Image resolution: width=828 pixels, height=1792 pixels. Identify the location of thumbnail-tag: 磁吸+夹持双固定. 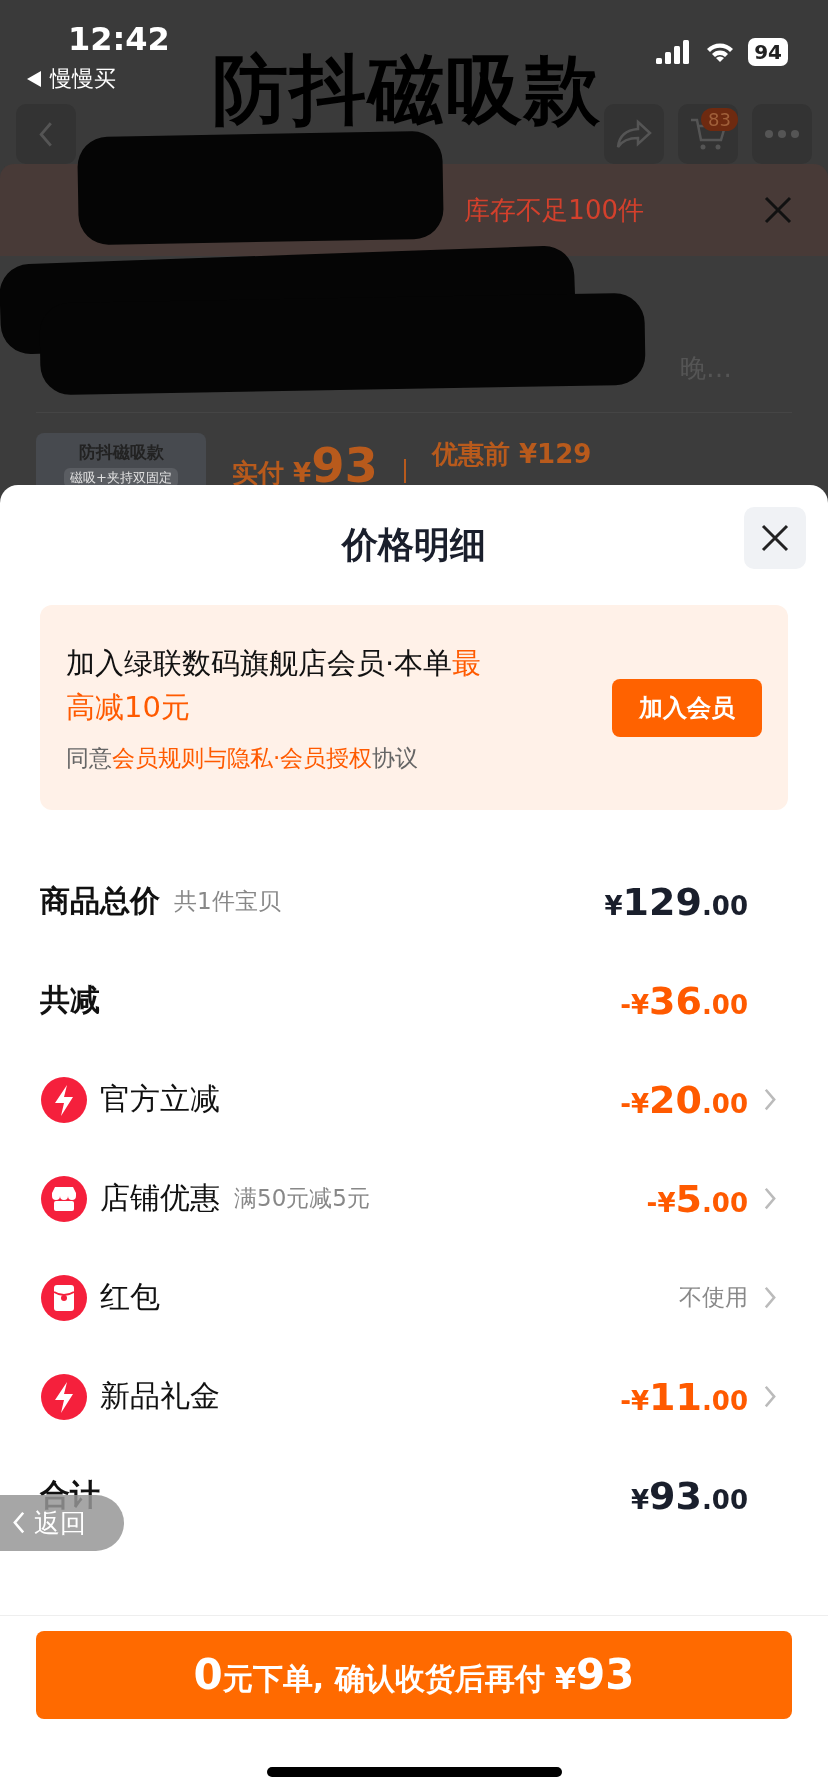
(121, 478).